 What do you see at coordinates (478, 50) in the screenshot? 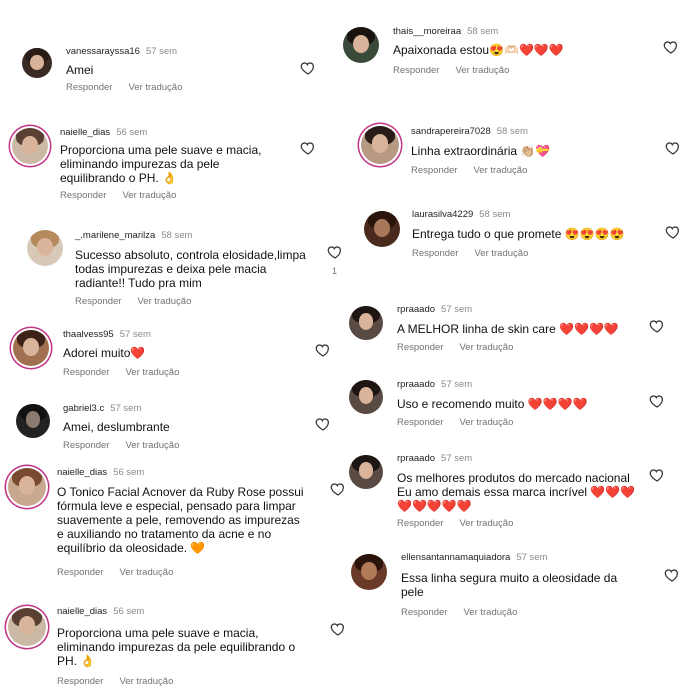
I see `comment-text: Apaixonada estou😍🫶🏻❤️❤️❤️` at bounding box center [478, 50].